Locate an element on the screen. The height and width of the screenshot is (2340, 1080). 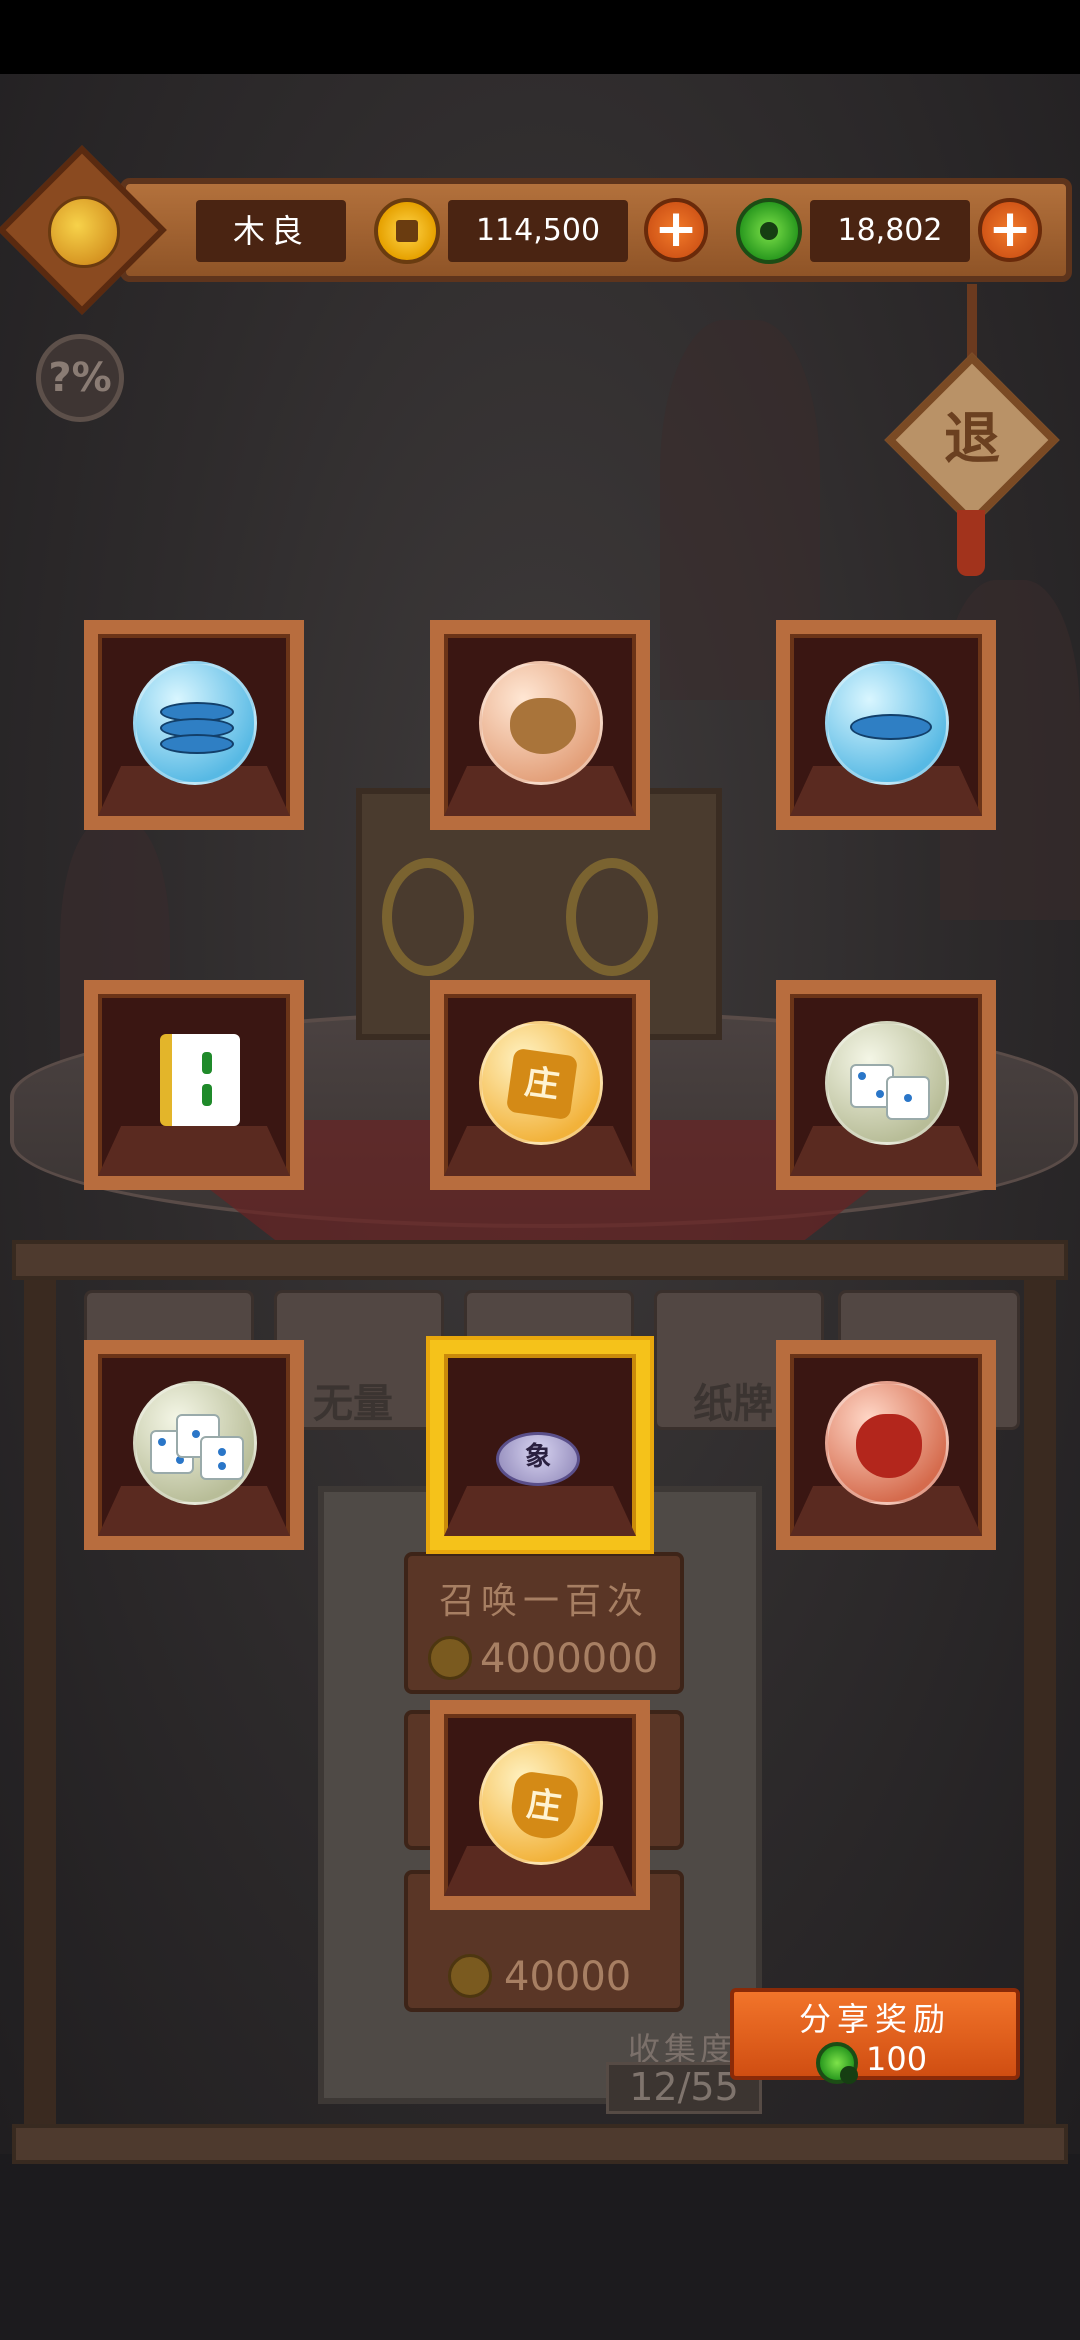
dealer-badge-label: 庄 is located at coordinates (544, 1806).